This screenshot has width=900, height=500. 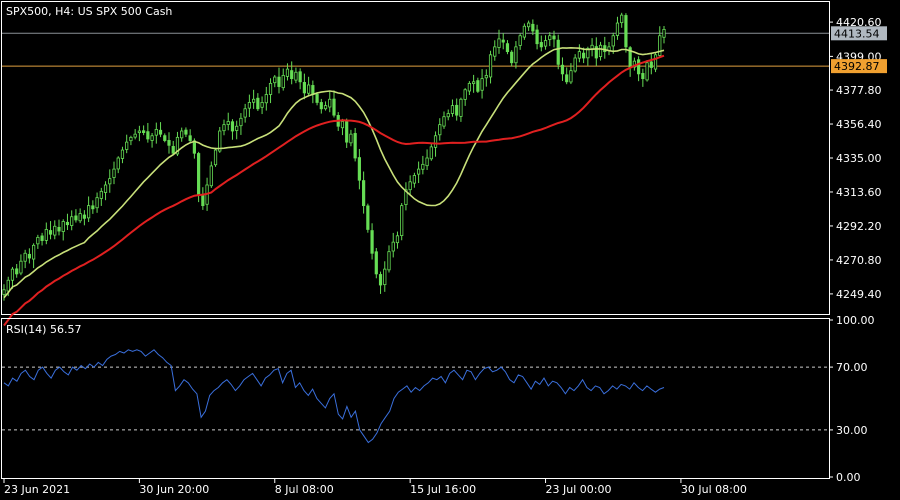 What do you see at coordinates (37, 489) in the screenshot?
I see `time-tick-label: 23 Jun 2021` at bounding box center [37, 489].